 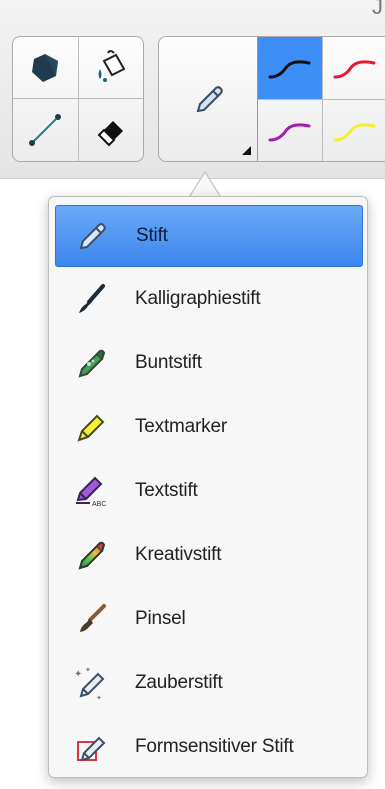 I want to click on menu-item-zauberstift: ✦ ✦ ✦ Zauberstift, so click(x=208, y=683).